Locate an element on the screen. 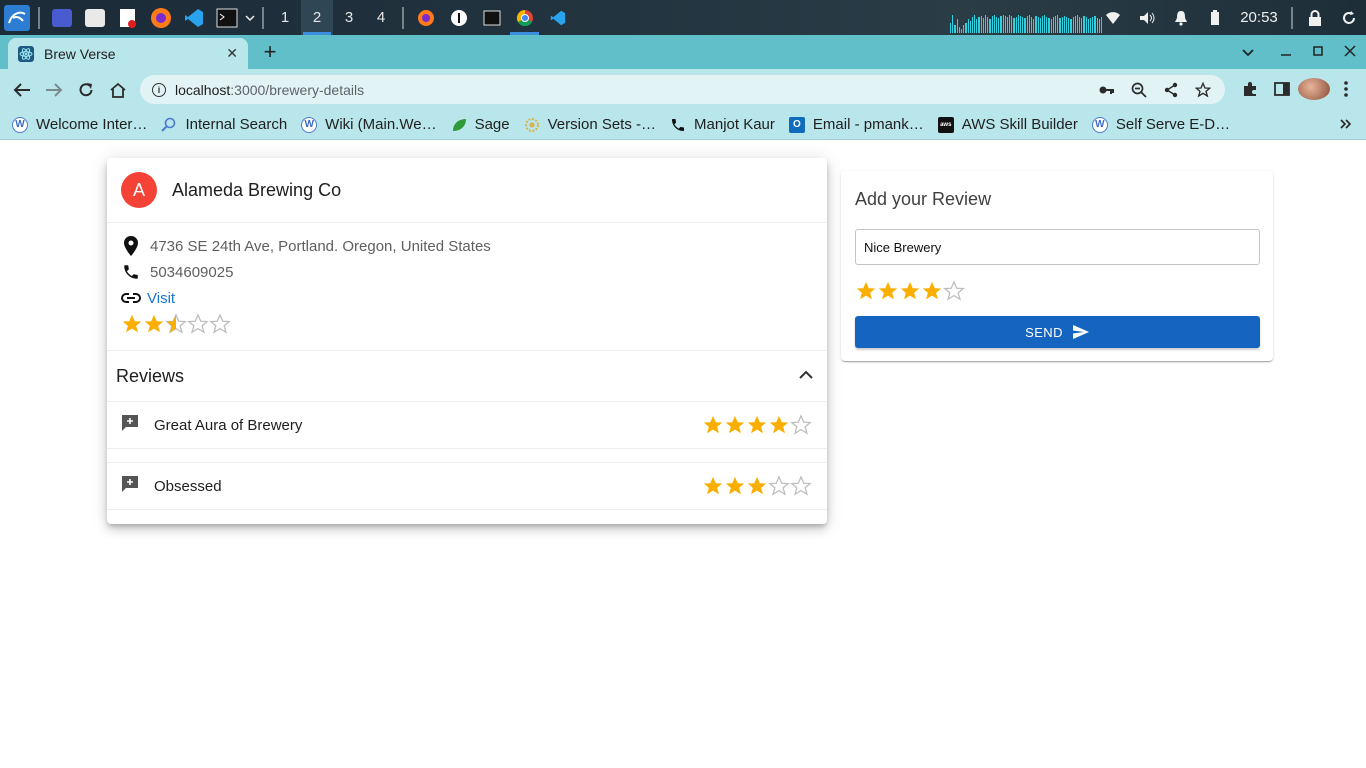 The height and width of the screenshot is (768, 1366). bookmark-label: Sage is located at coordinates (492, 124).